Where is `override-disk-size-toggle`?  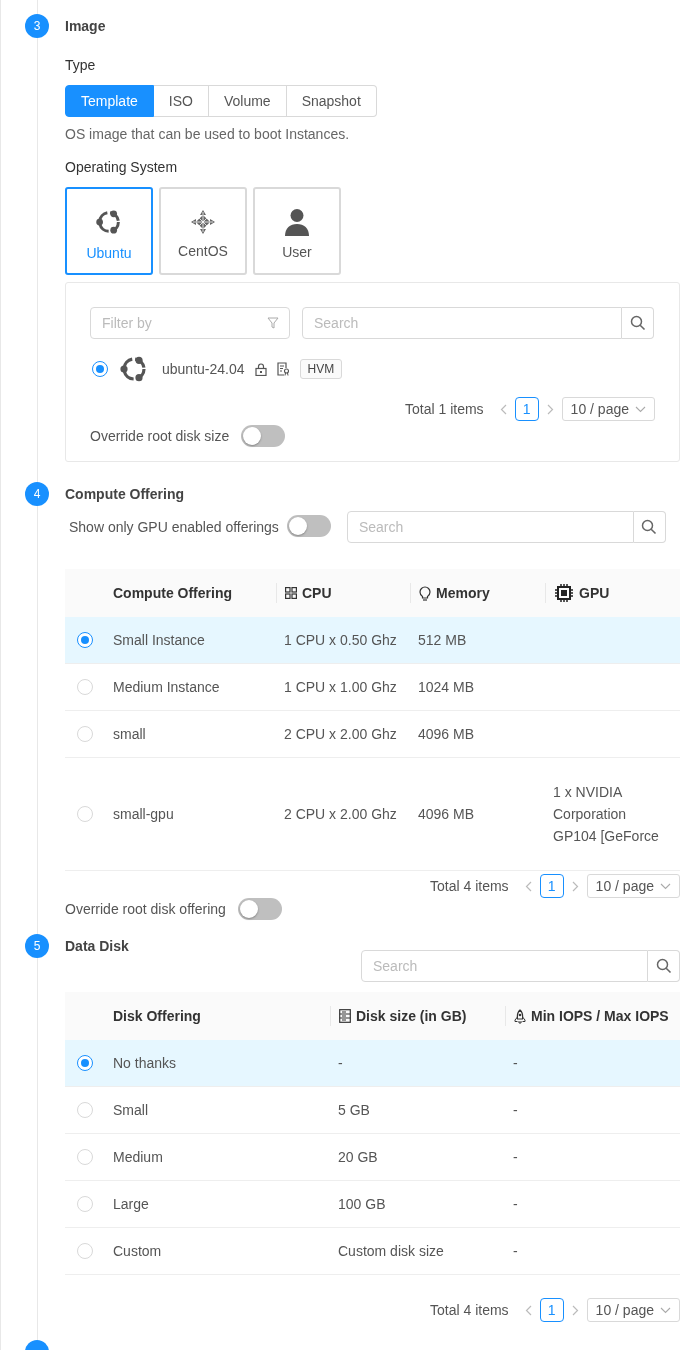 override-disk-size-toggle is located at coordinates (263, 436).